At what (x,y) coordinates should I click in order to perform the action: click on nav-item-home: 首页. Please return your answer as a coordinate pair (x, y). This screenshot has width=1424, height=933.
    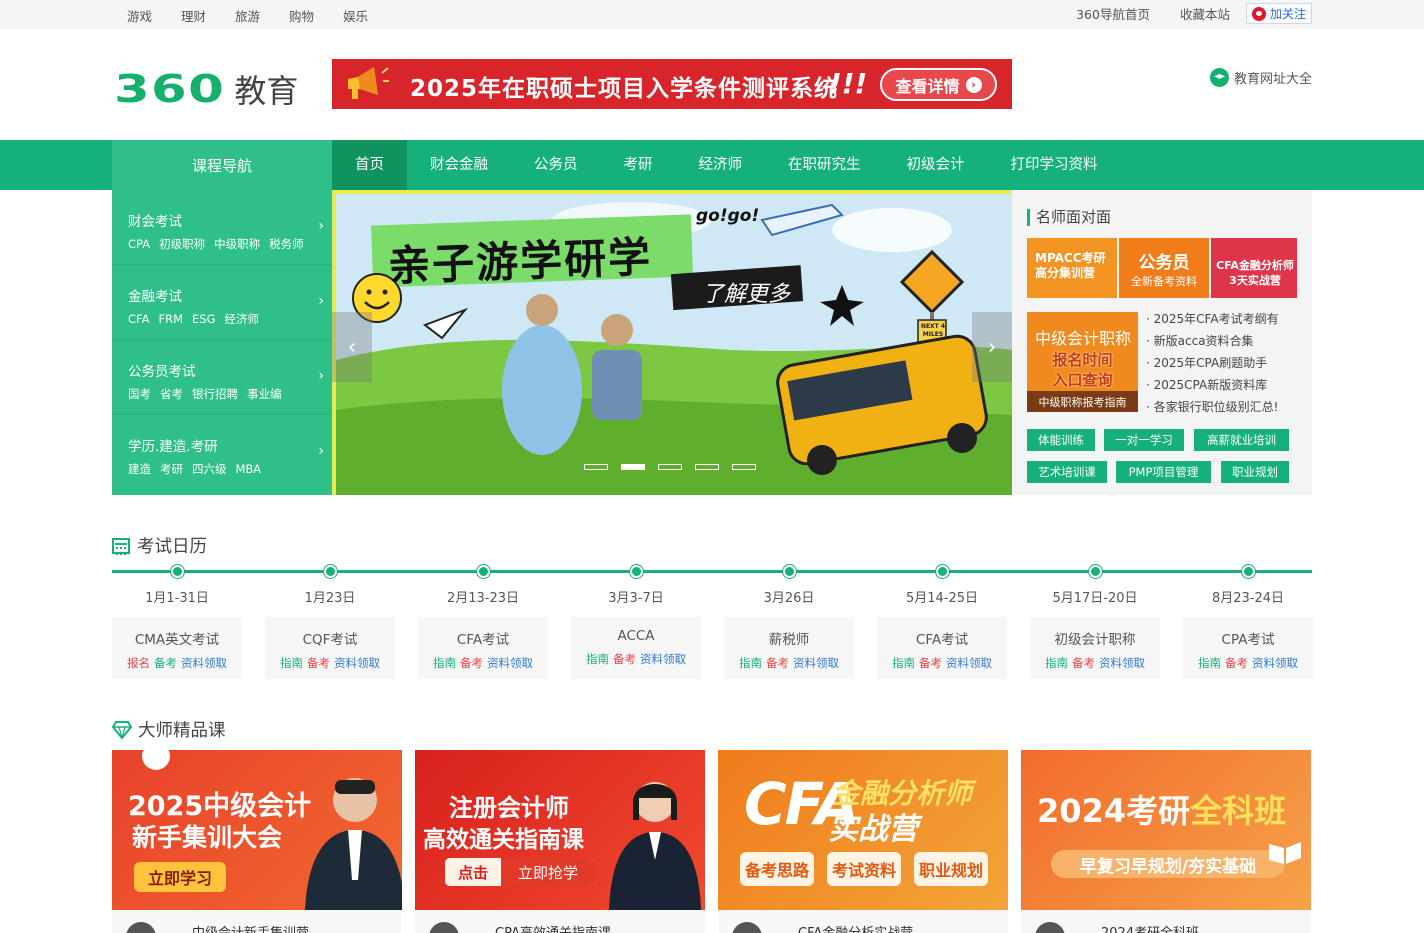
    Looking at the image, I should click on (369, 165).